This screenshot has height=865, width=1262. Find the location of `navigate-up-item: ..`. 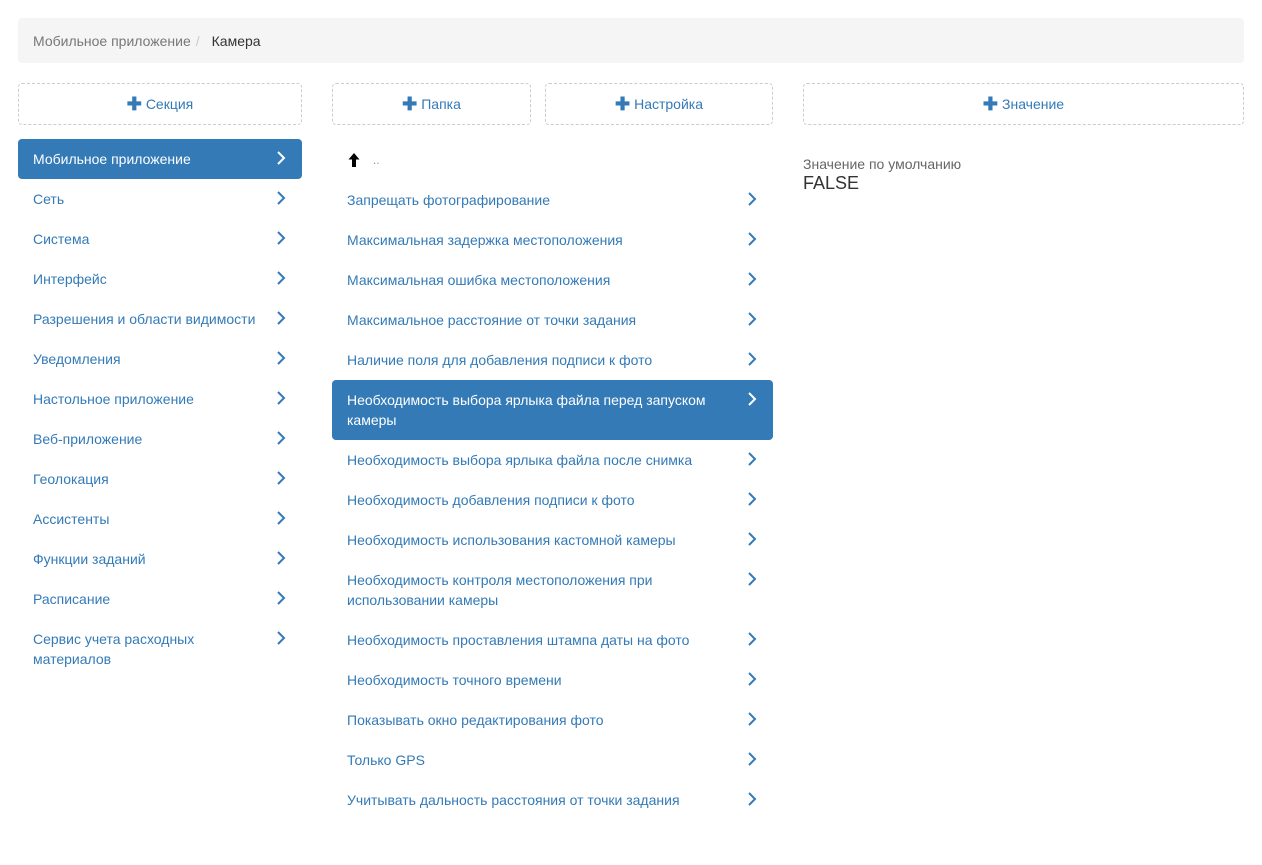

navigate-up-item: .. is located at coordinates (552, 159).